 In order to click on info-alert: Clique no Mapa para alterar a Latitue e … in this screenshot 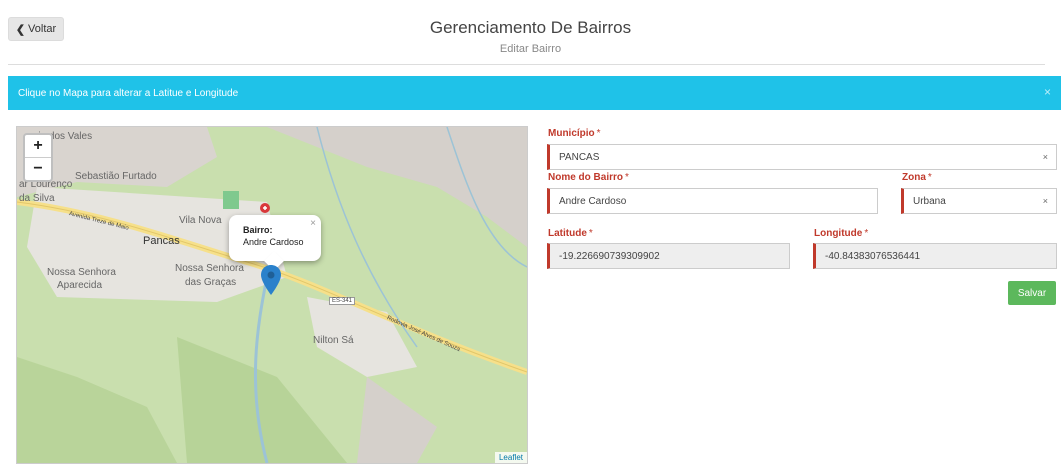, I will do `click(534, 93)`.